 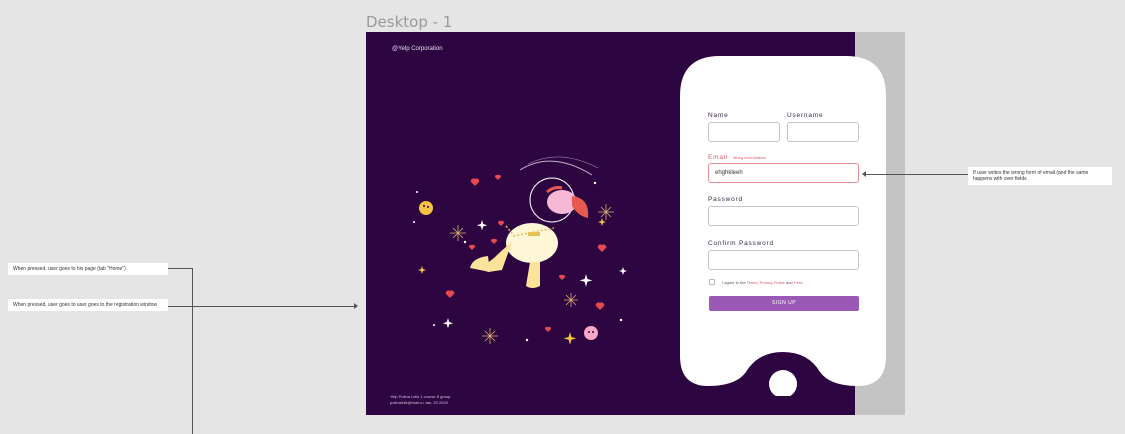 What do you see at coordinates (520, 250) in the screenshot?
I see `astronaut-dog-illustration` at bounding box center [520, 250].